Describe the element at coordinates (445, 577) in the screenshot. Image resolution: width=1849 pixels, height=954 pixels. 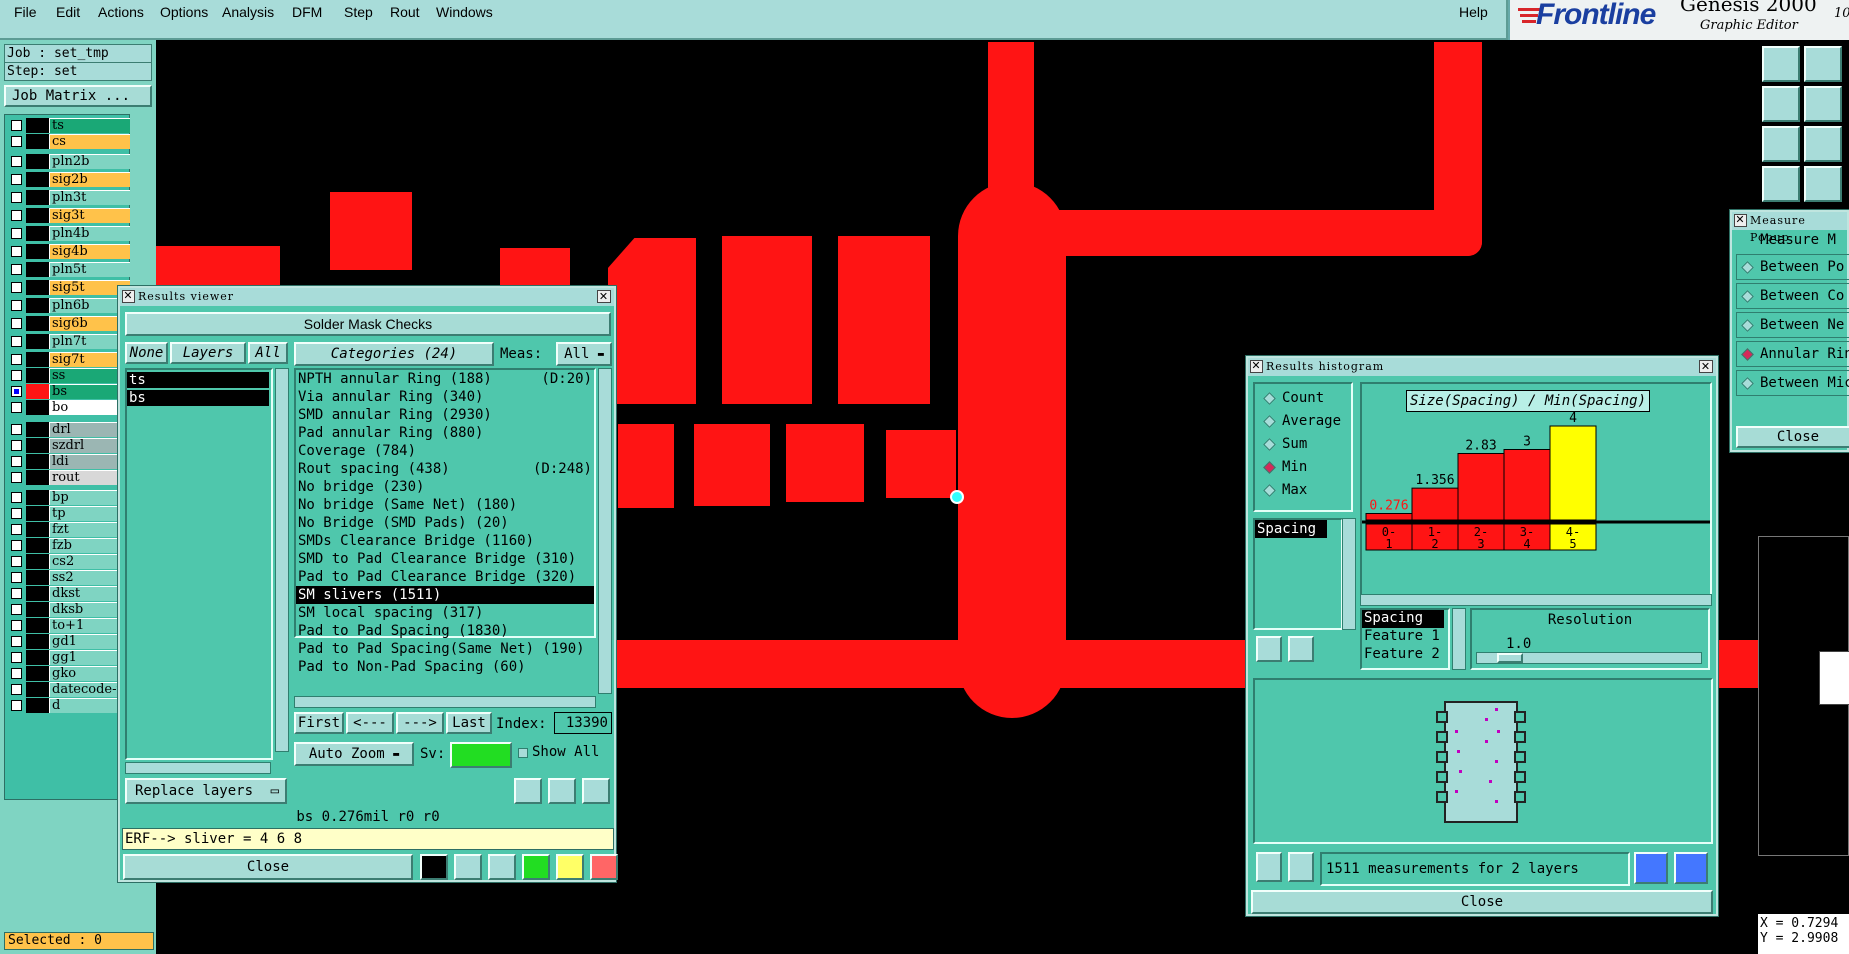
I see `category-item: Pad to Pad Clearance Bridge (320)` at that location.